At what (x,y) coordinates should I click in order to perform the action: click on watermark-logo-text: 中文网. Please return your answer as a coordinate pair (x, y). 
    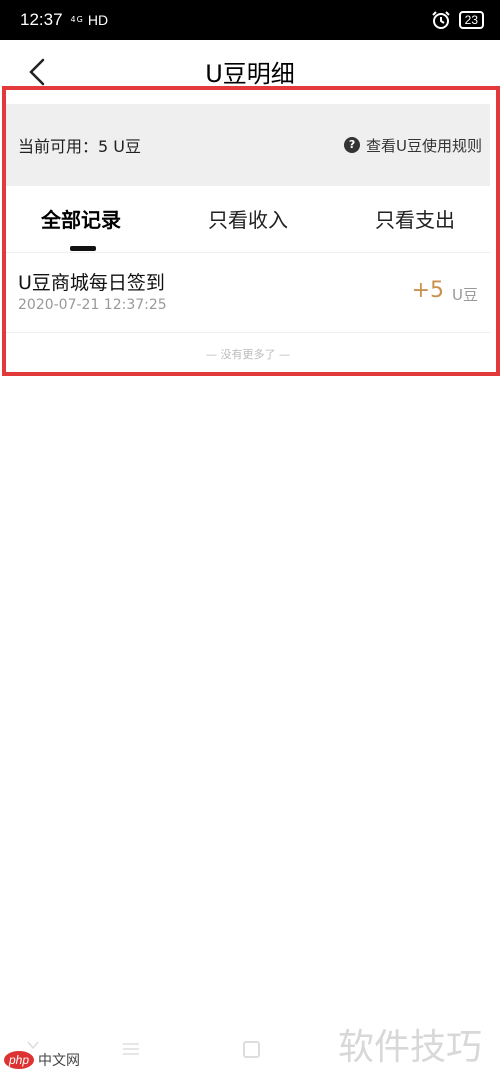
    Looking at the image, I should click on (59, 1061).